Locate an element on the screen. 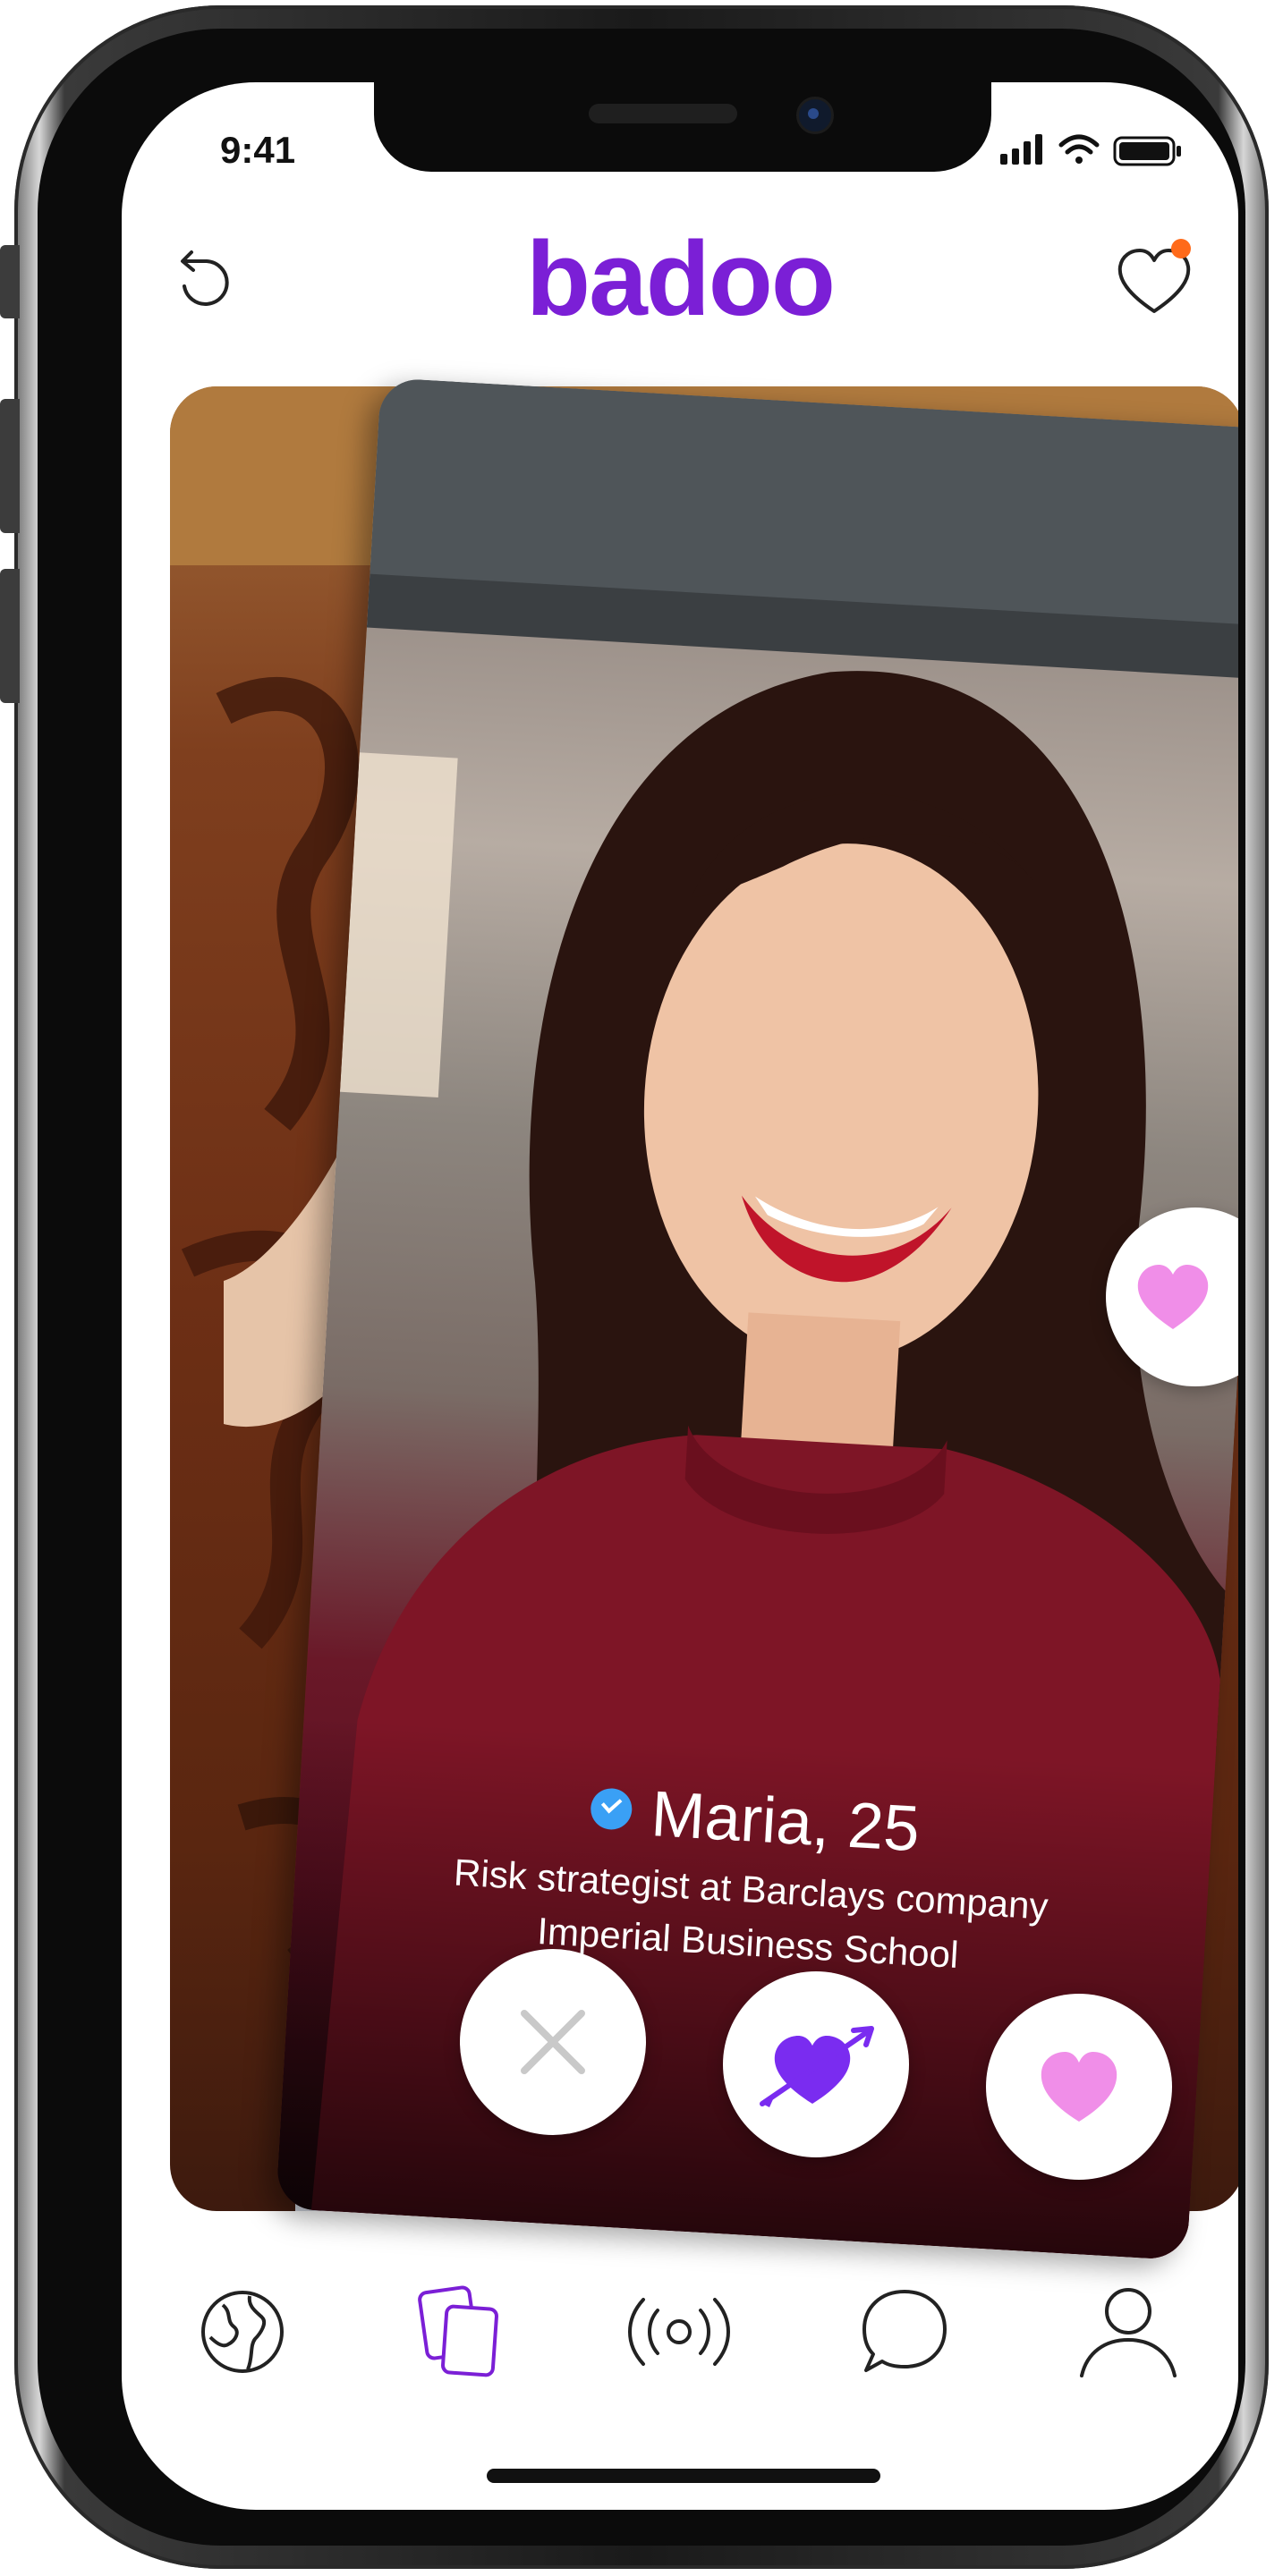 The height and width of the screenshot is (2576, 1283). status-icons is located at coordinates (1090, 150).